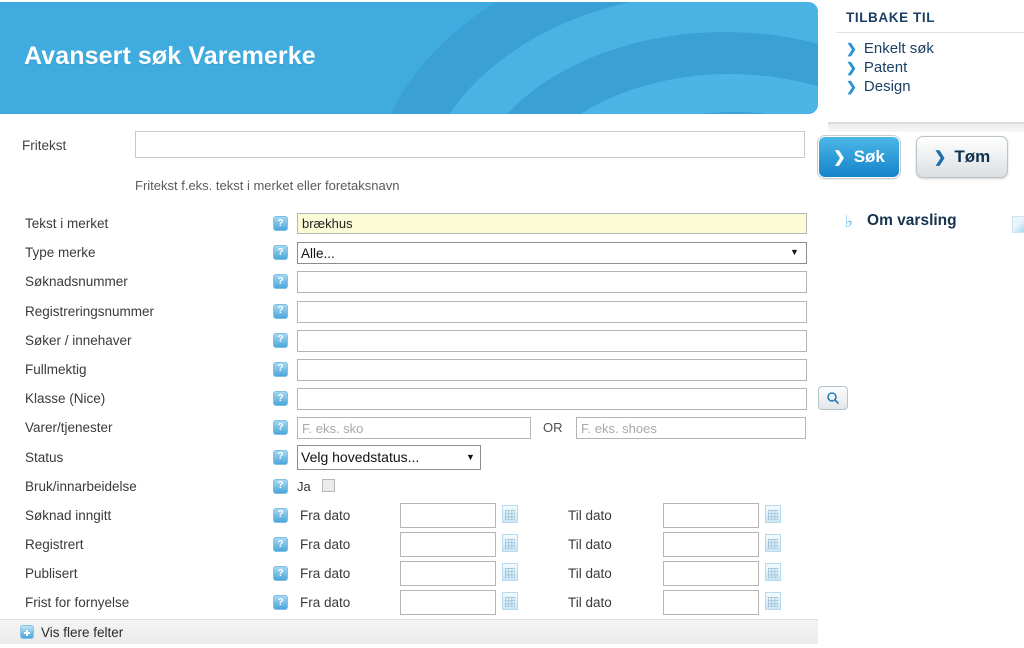 This screenshot has width=1024, height=648. Describe the element at coordinates (448, 574) in the screenshot. I see `publisert-from-input` at that location.